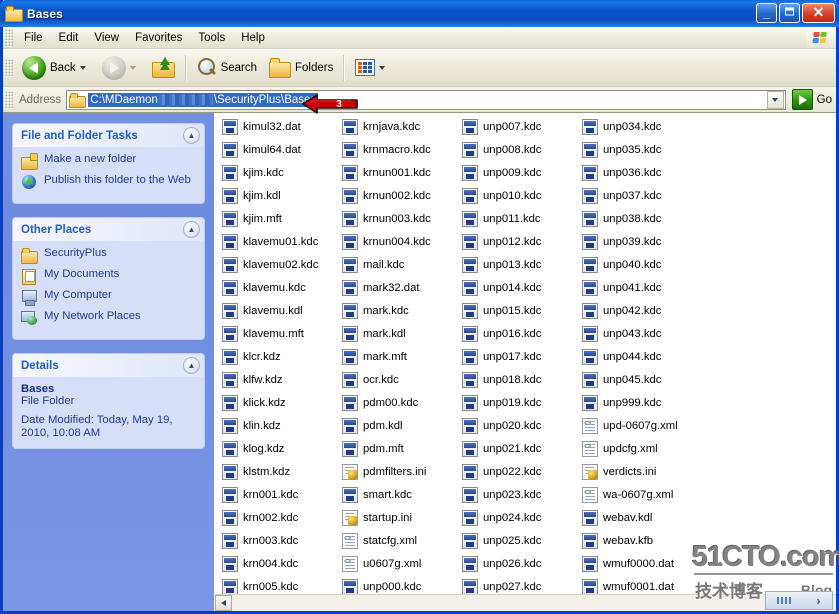 This screenshot has width=839, height=614. I want to click on panel-header: Other Places ▲, so click(108, 229).